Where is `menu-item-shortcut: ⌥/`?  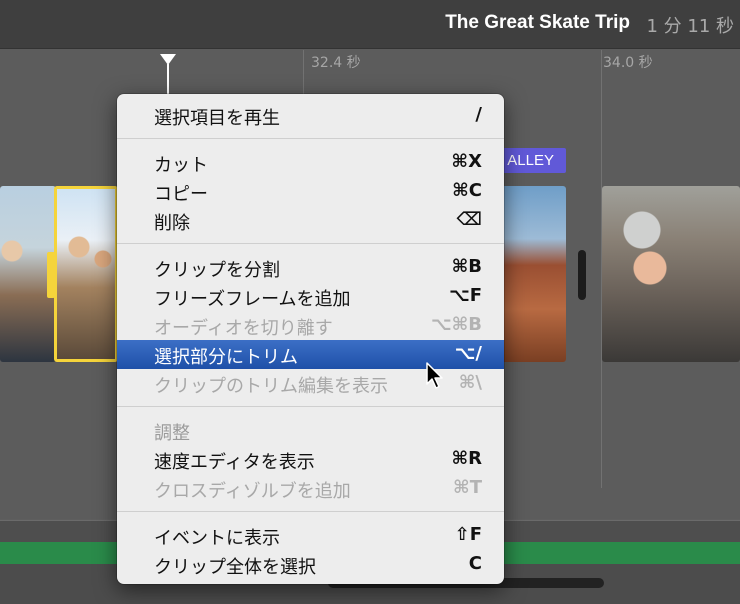
menu-item-shortcut: ⌥/ is located at coordinates (468, 353).